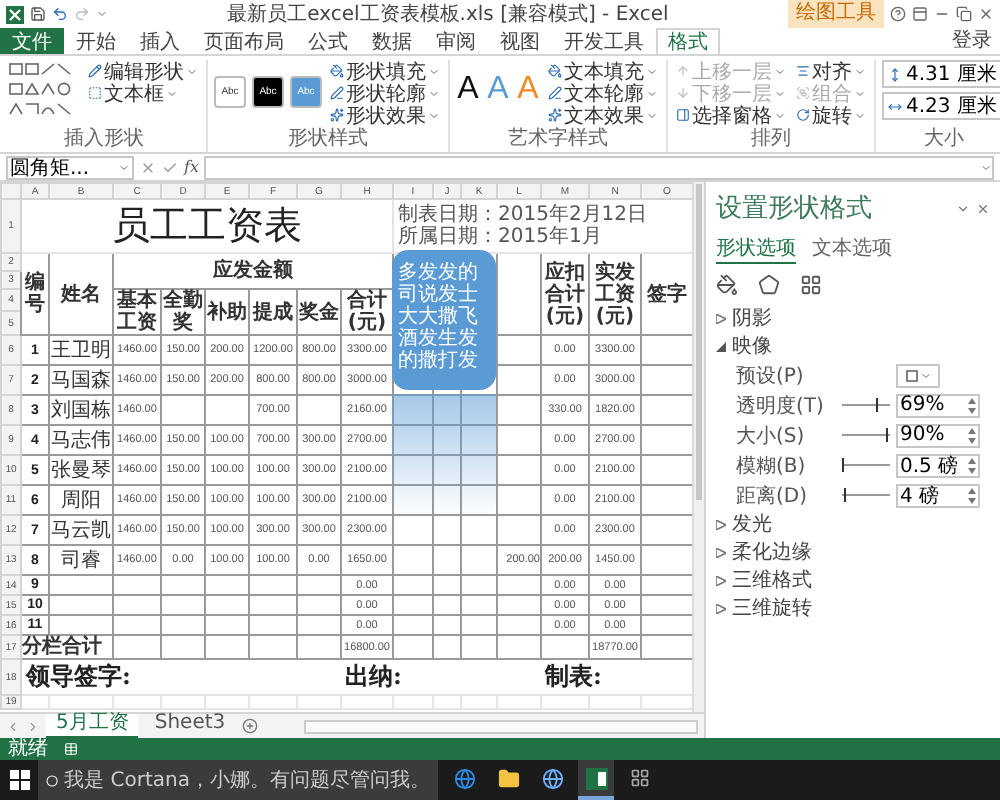 The image size is (1000, 800). What do you see at coordinates (373, 676) in the screenshot?
I see `signature-label: 出纳:` at bounding box center [373, 676].